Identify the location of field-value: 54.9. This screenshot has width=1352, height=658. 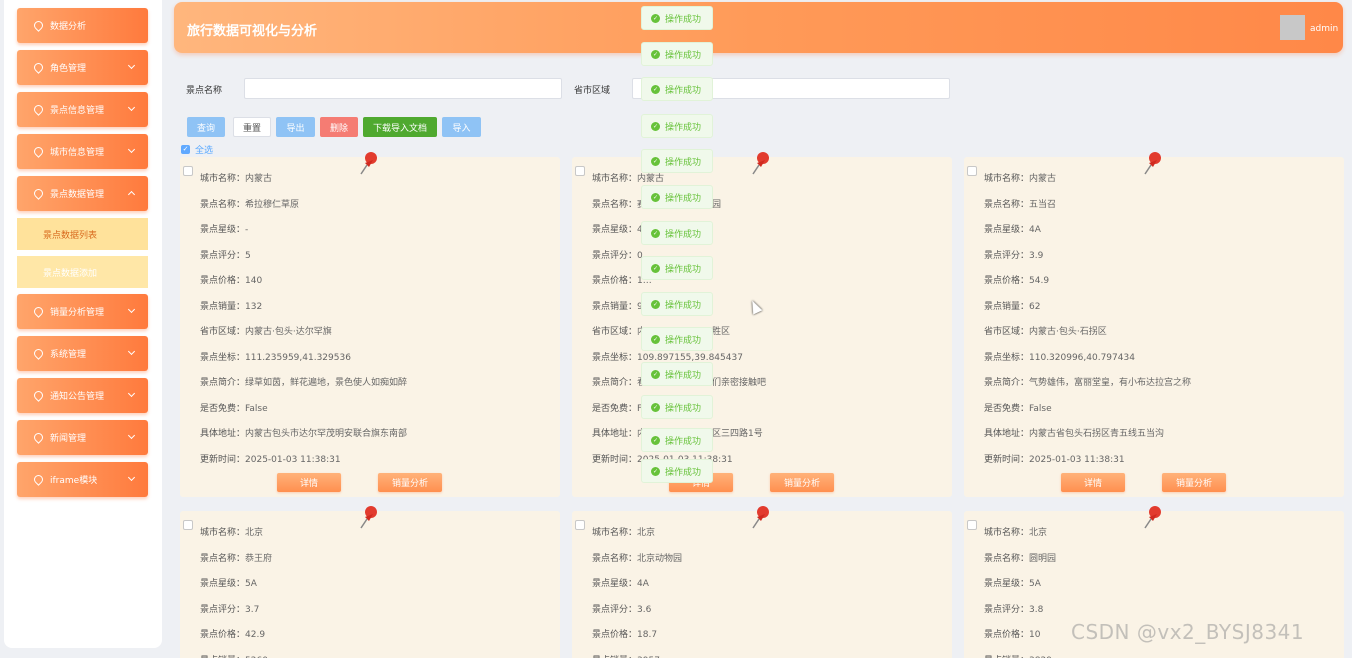
(1039, 281).